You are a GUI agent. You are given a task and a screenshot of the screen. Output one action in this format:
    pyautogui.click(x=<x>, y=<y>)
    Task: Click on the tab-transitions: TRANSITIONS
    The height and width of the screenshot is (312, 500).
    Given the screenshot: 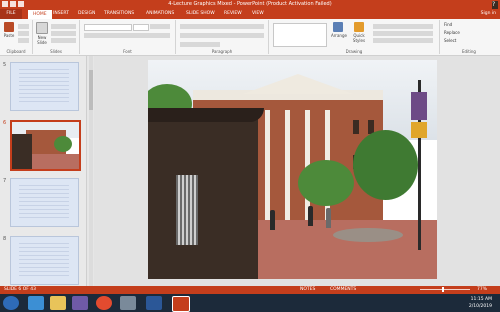 What is the action you would take?
    pyautogui.click(x=119, y=13)
    